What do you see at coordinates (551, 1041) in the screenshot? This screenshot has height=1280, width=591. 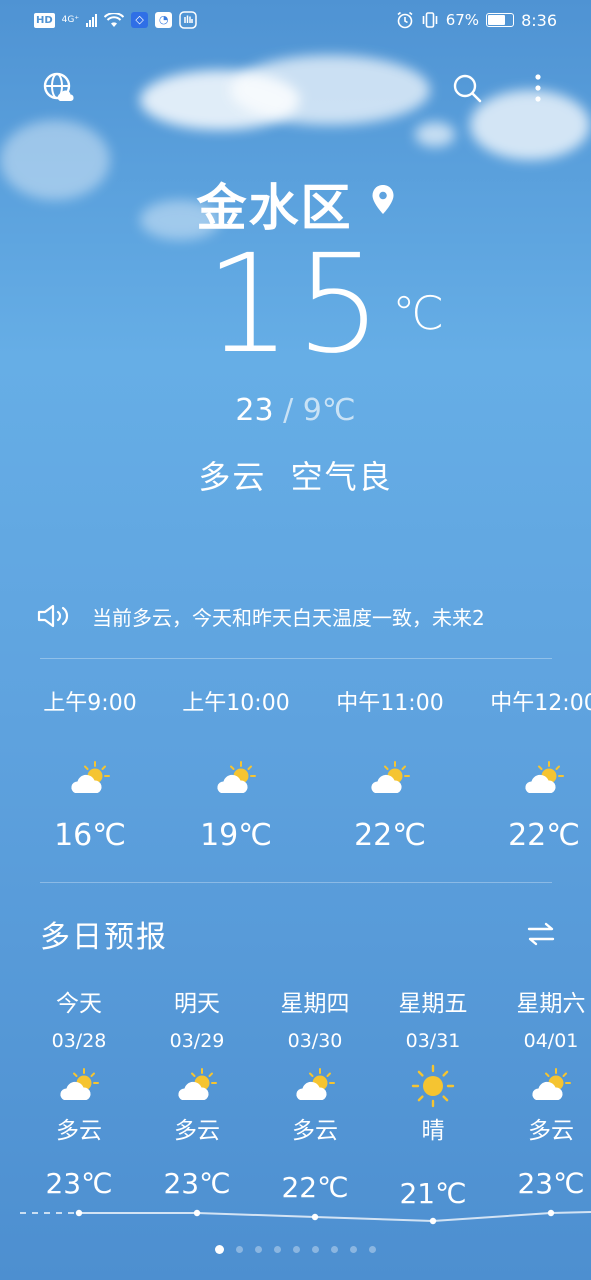 I see `day-date: 04/01` at bounding box center [551, 1041].